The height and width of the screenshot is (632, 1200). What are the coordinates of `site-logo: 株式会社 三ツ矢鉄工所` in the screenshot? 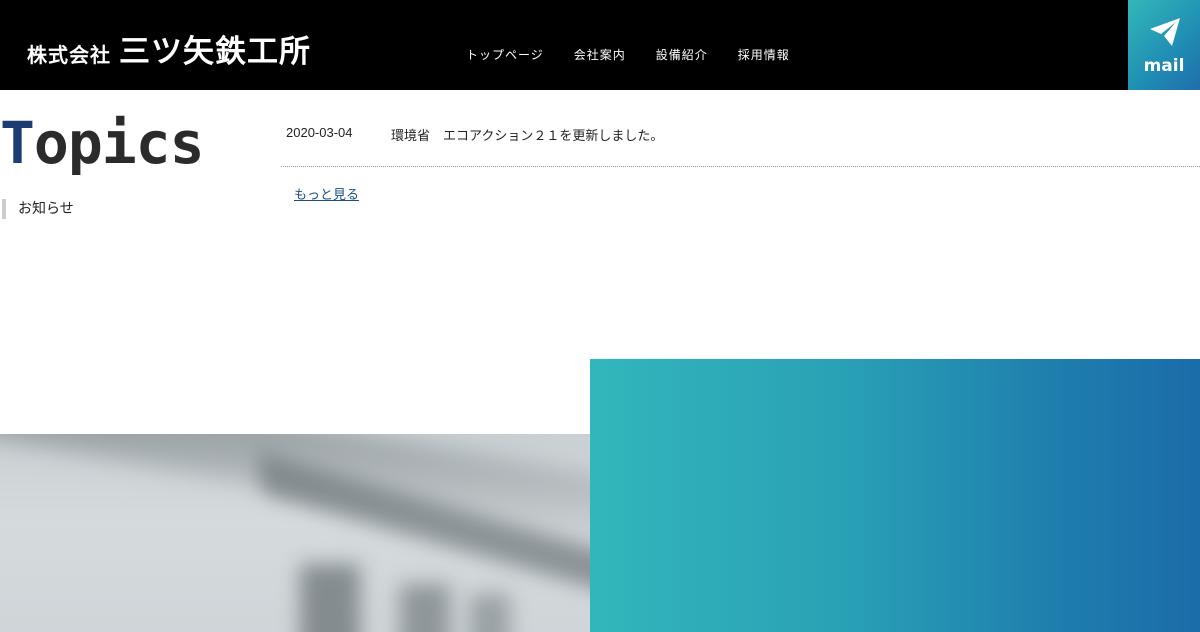 It's located at (169, 48).